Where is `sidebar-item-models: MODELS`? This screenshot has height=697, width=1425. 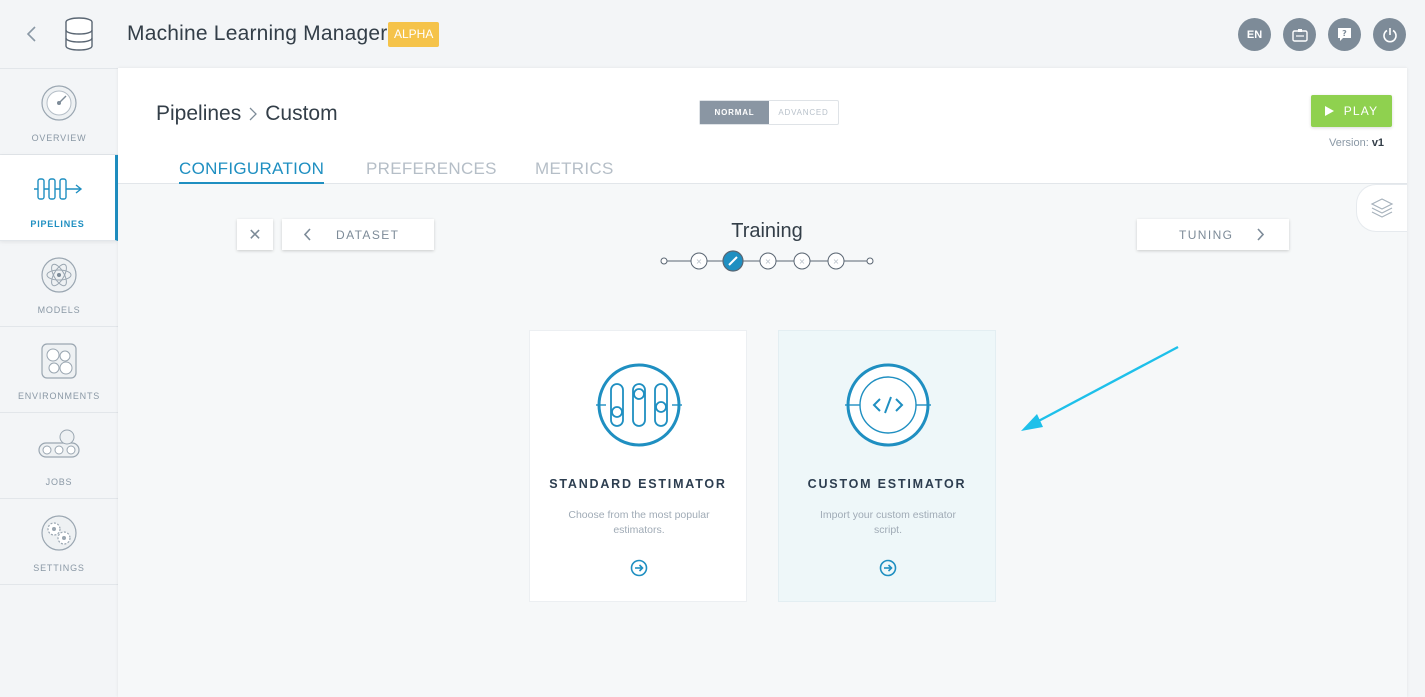
sidebar-item-models: MODELS is located at coordinates (59, 284).